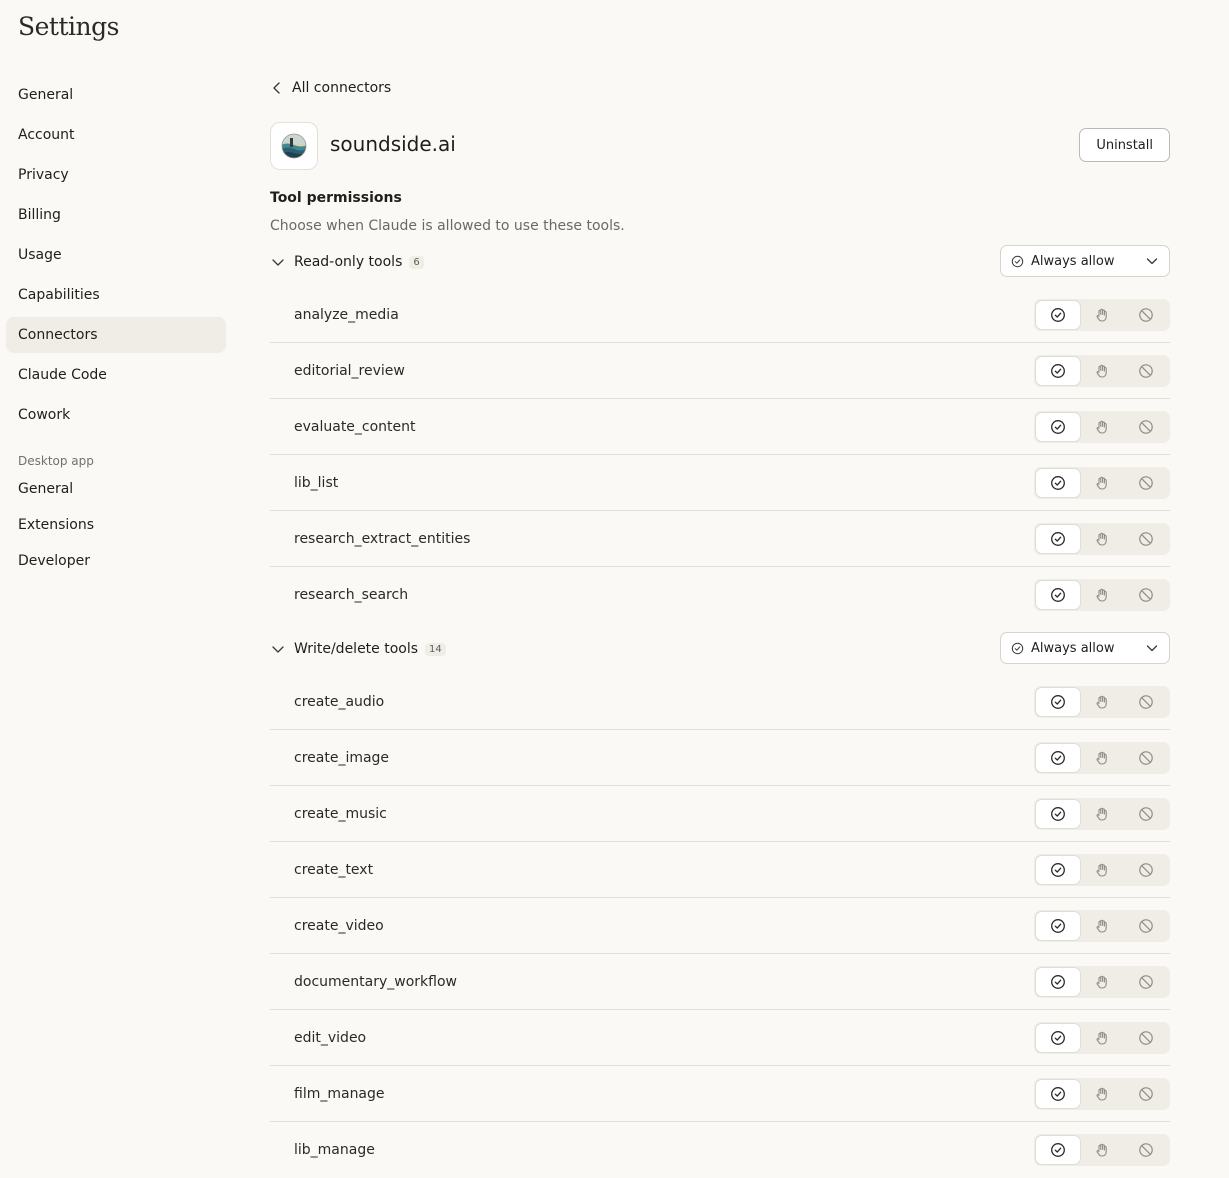 Image resolution: width=1229 pixels, height=1178 pixels. Describe the element at coordinates (116, 335) in the screenshot. I see `sidebar-item-connectors: Connectors` at that location.